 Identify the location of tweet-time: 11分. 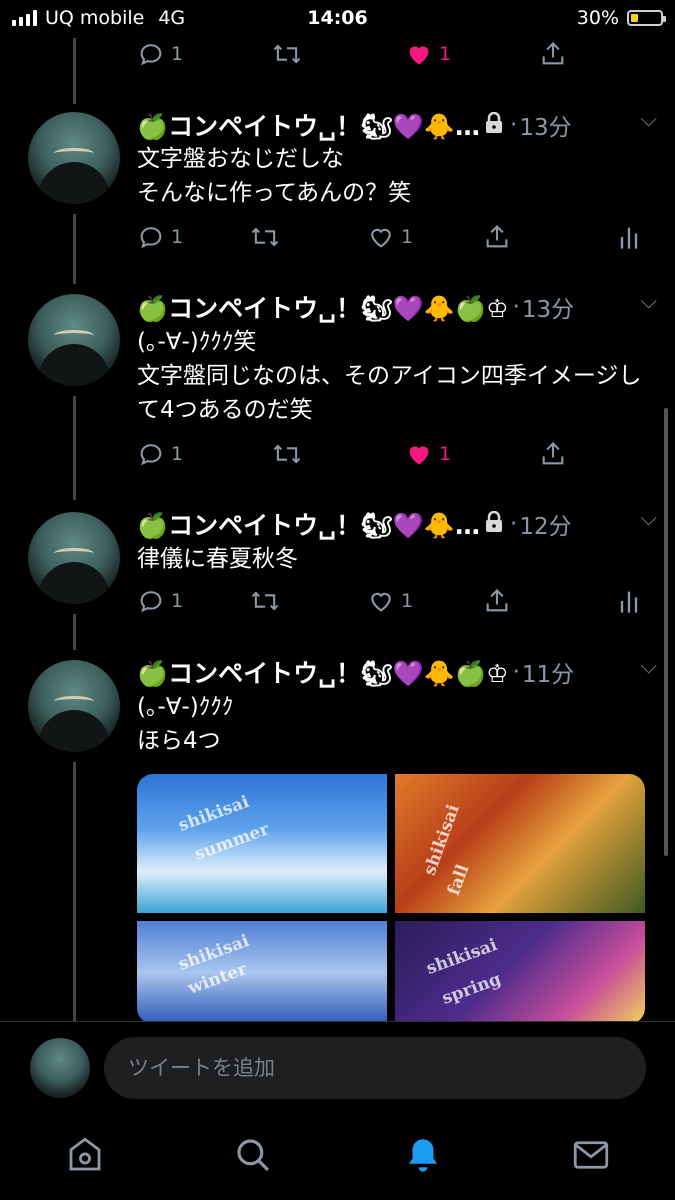
(548, 675).